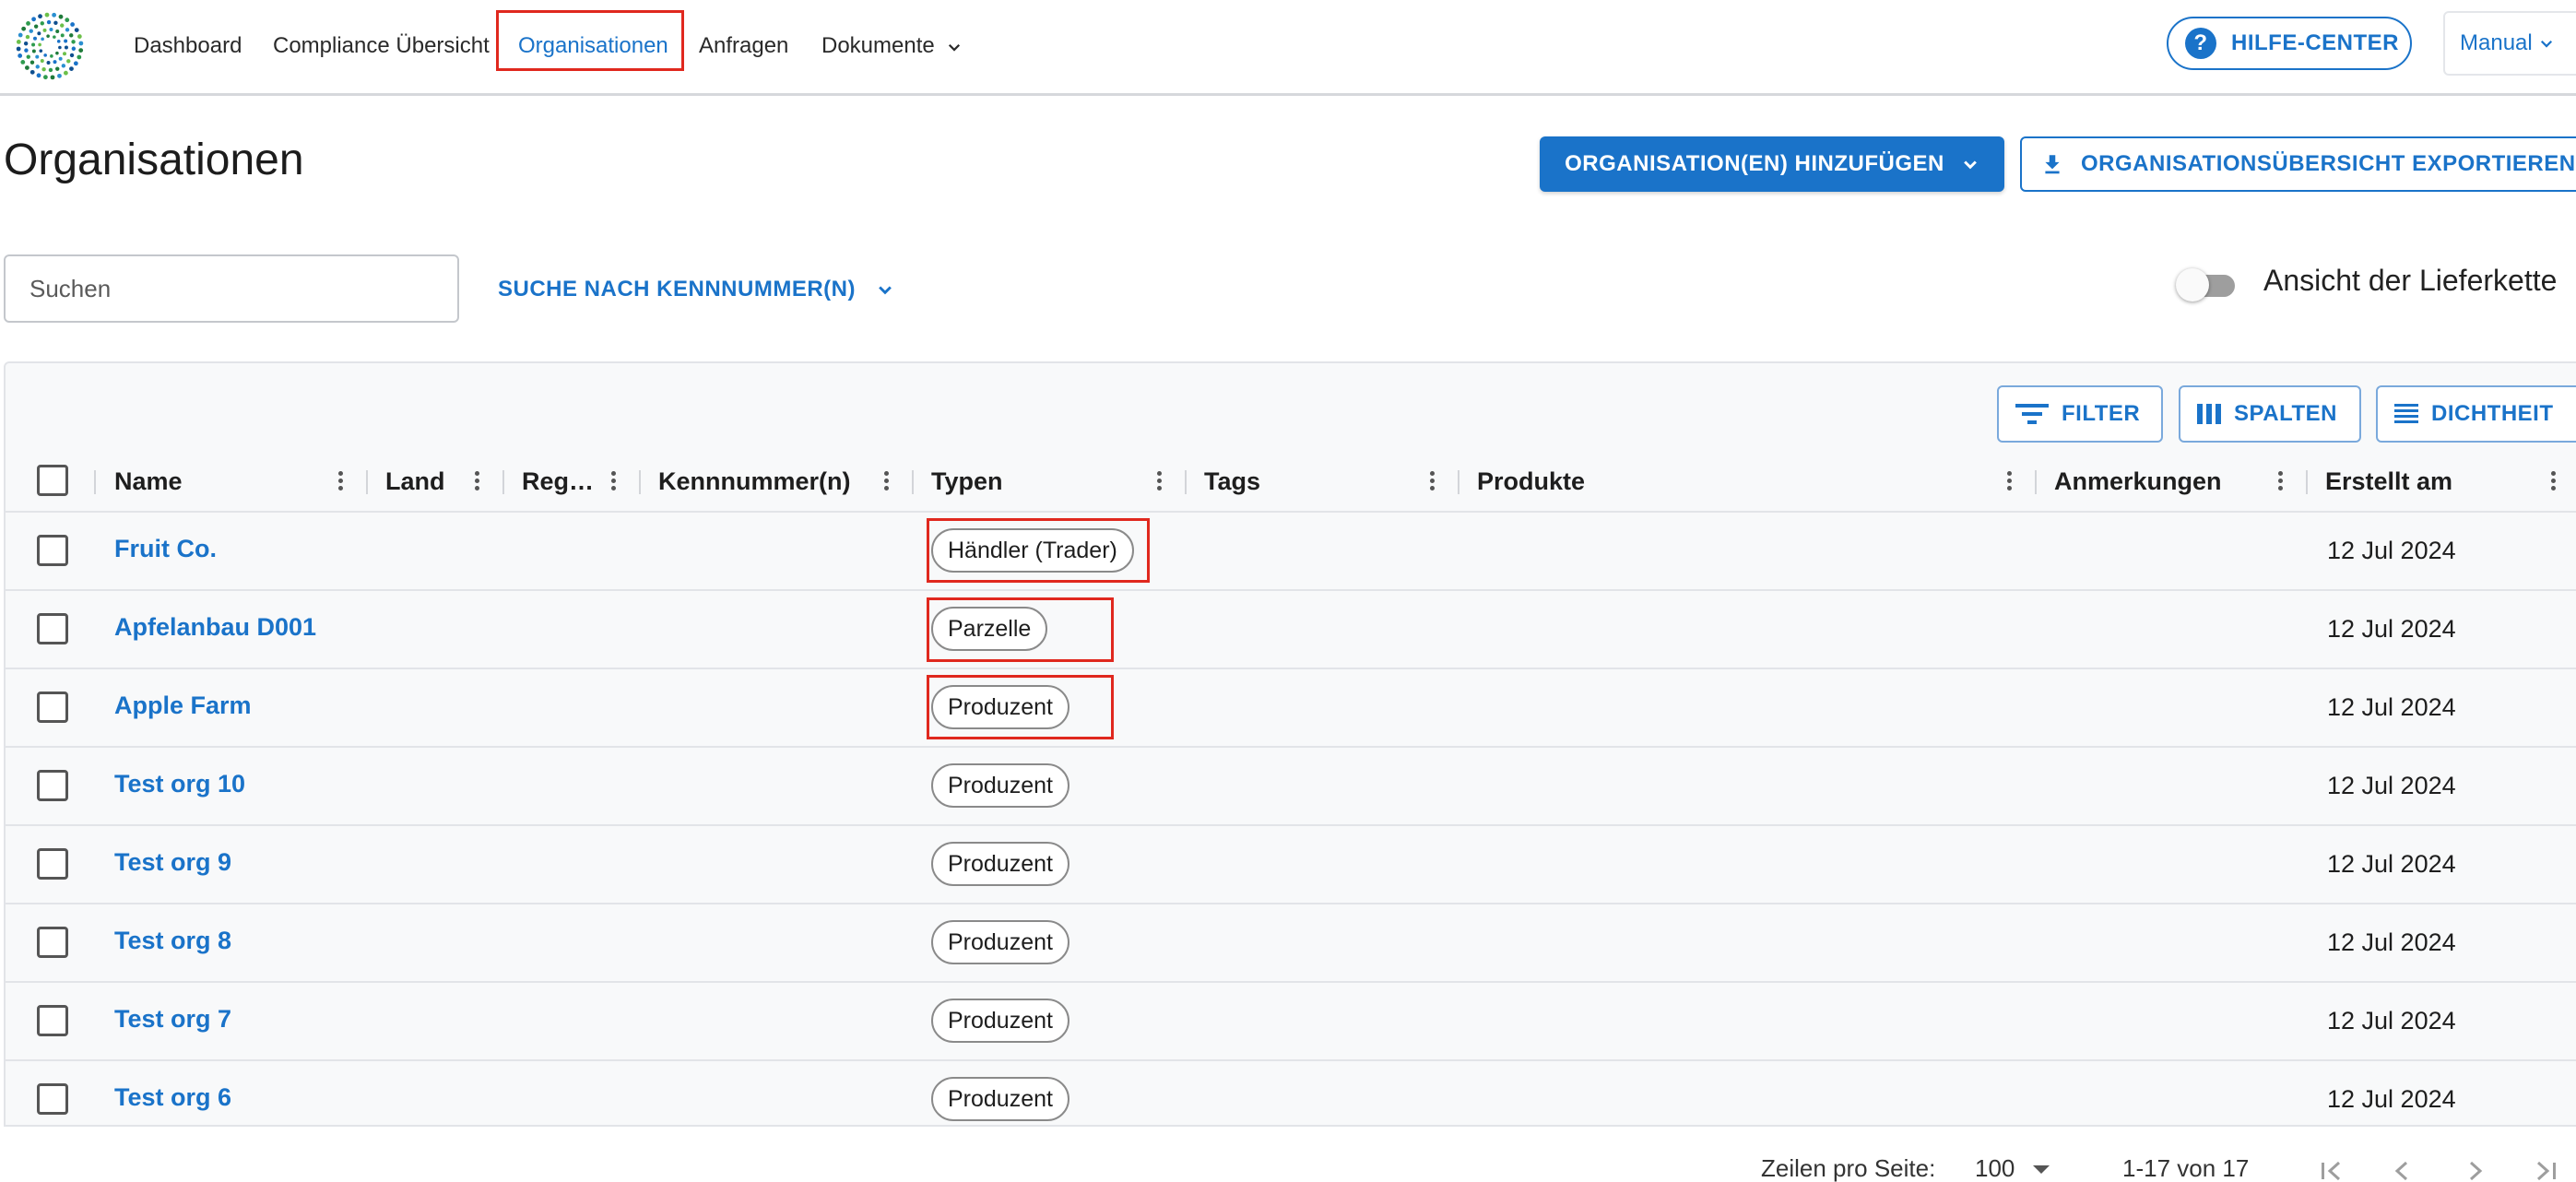 The height and width of the screenshot is (1182, 2576). I want to click on search-input, so click(231, 288).